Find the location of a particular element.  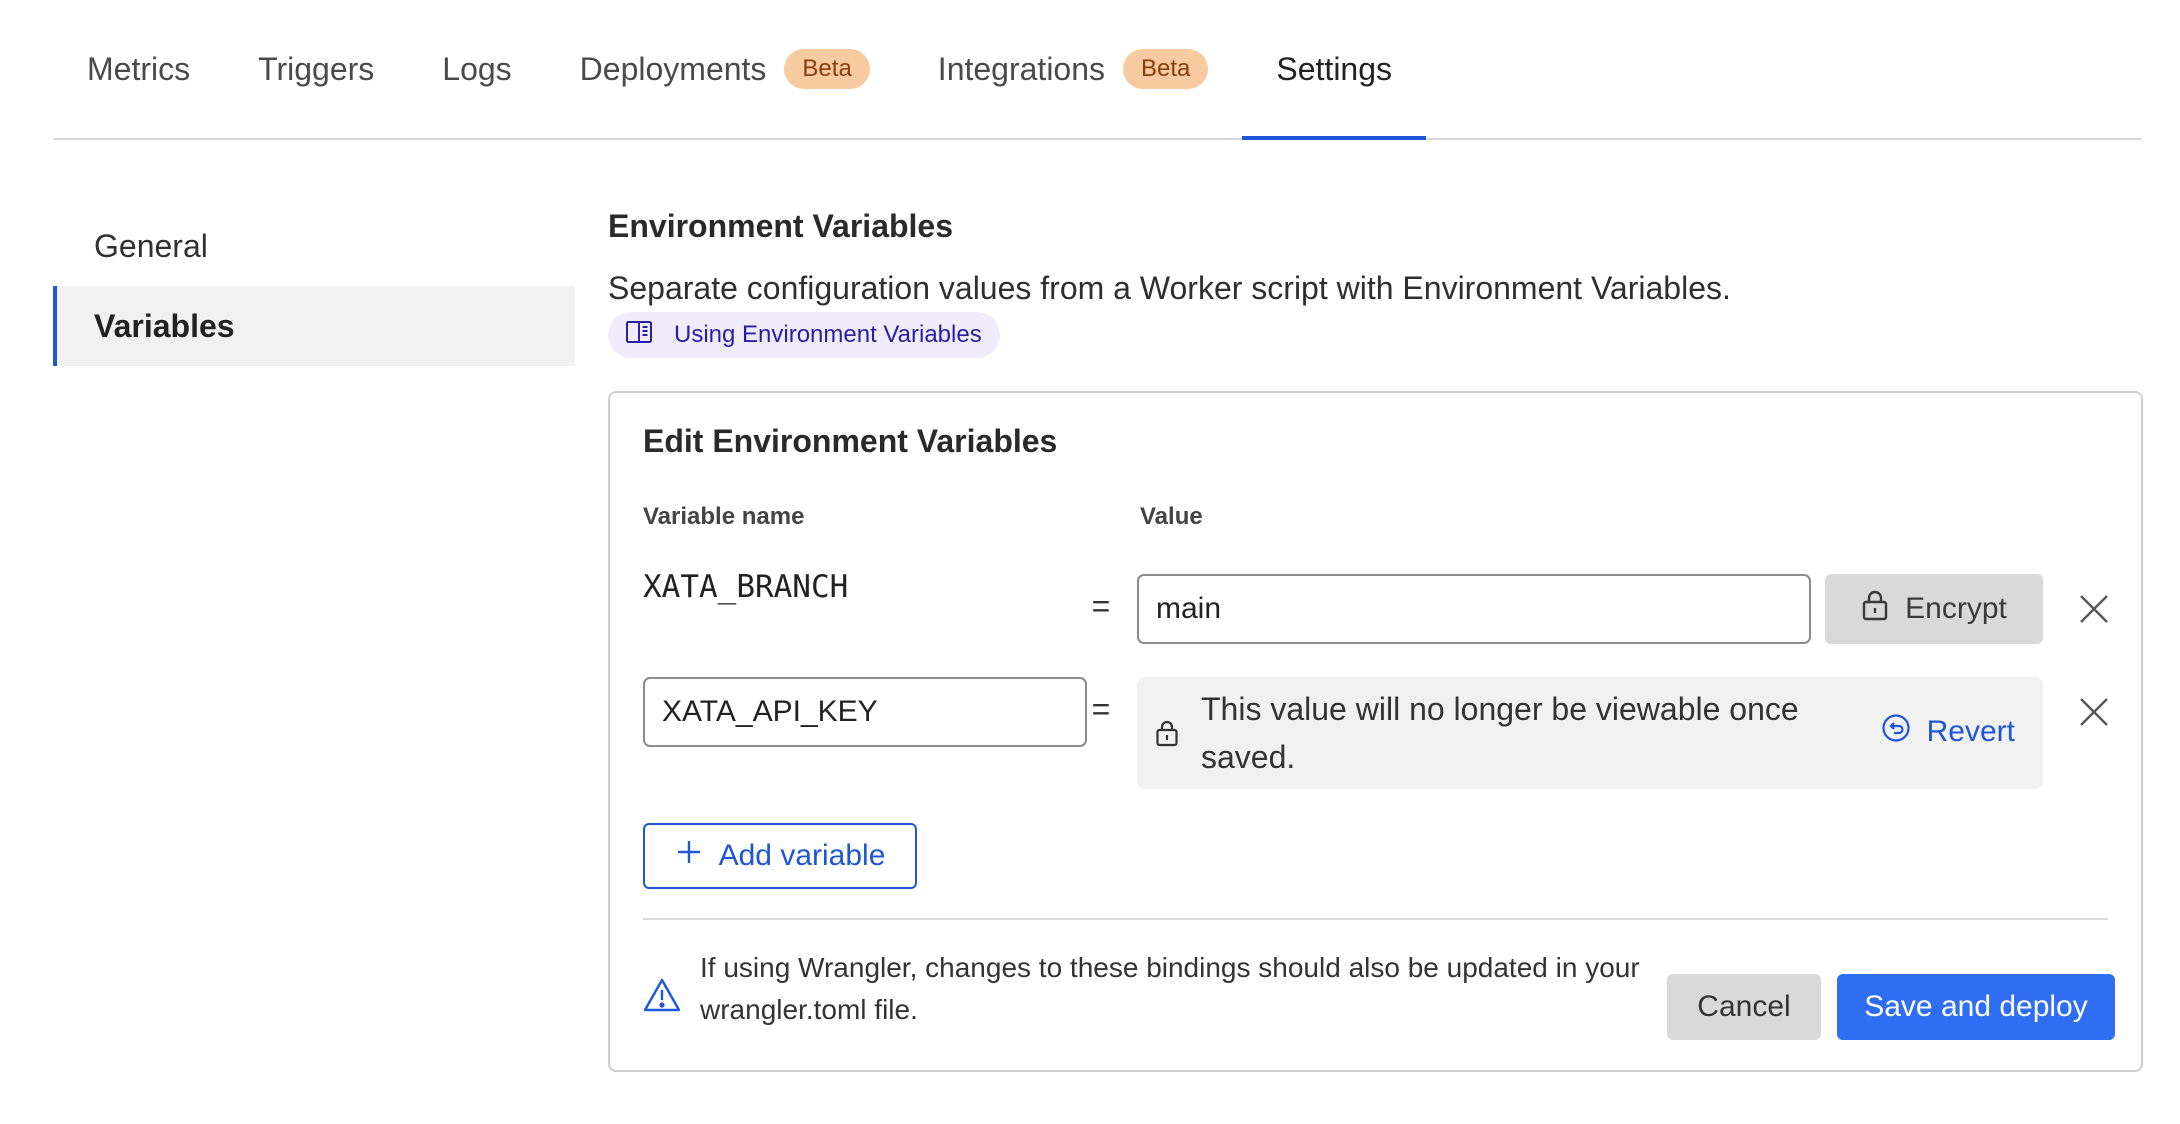

variable-name-input is located at coordinates (865, 712).